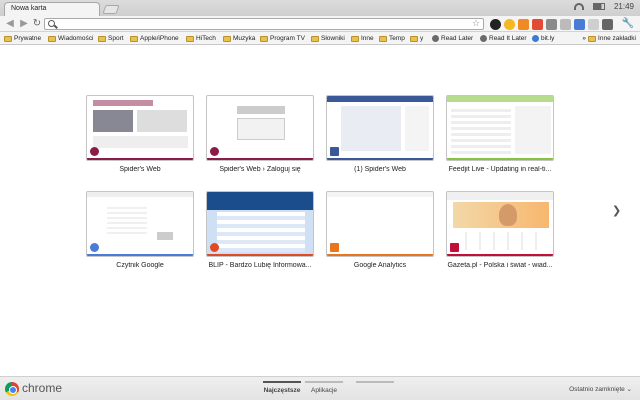 This screenshot has width=640, height=400. Describe the element at coordinates (598, 6) in the screenshot. I see `battery-icon` at that location.